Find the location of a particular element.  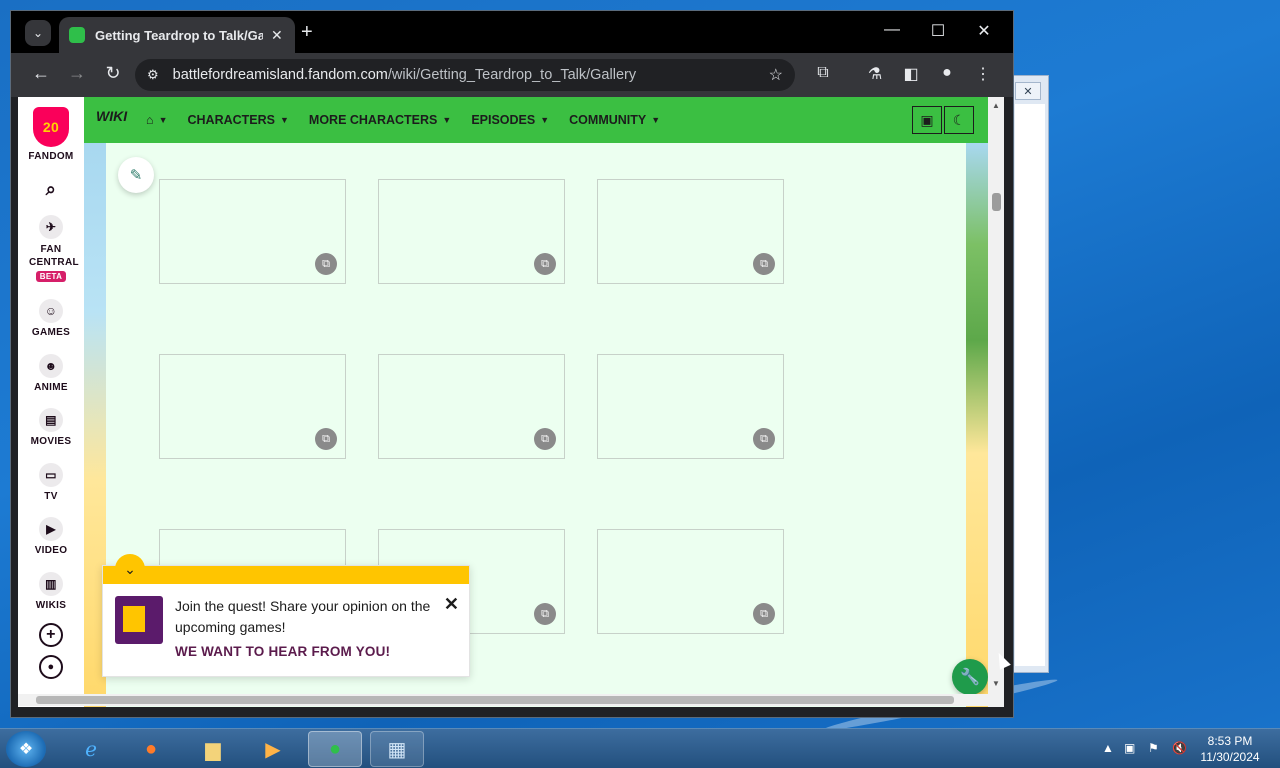

labs-icon: ⚗ is located at coordinates (875, 74).